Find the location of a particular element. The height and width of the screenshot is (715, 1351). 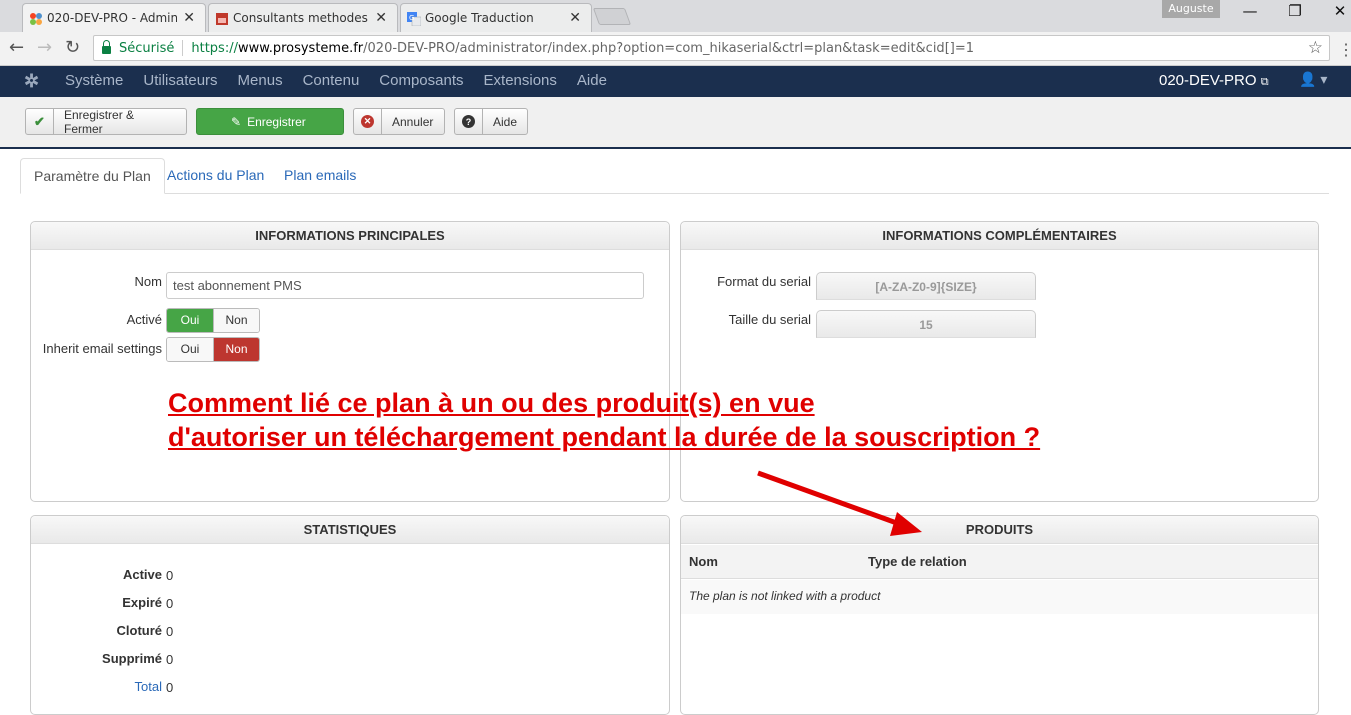

browser-tab-title: Consultants methodes in is located at coordinates (301, 18).